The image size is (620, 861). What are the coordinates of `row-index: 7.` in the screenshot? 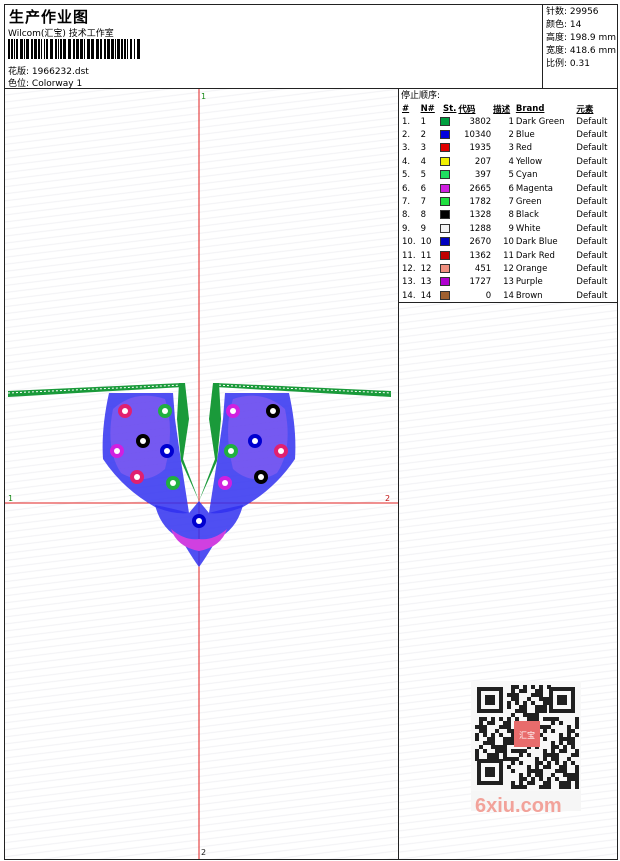 It's located at (406, 202).